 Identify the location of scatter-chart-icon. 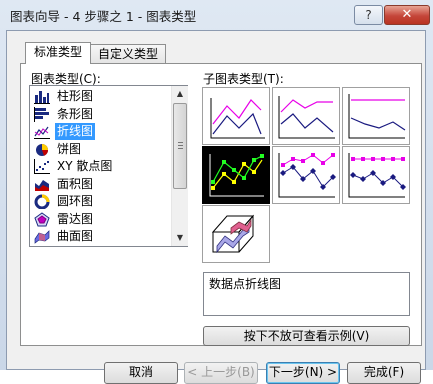
(42, 166).